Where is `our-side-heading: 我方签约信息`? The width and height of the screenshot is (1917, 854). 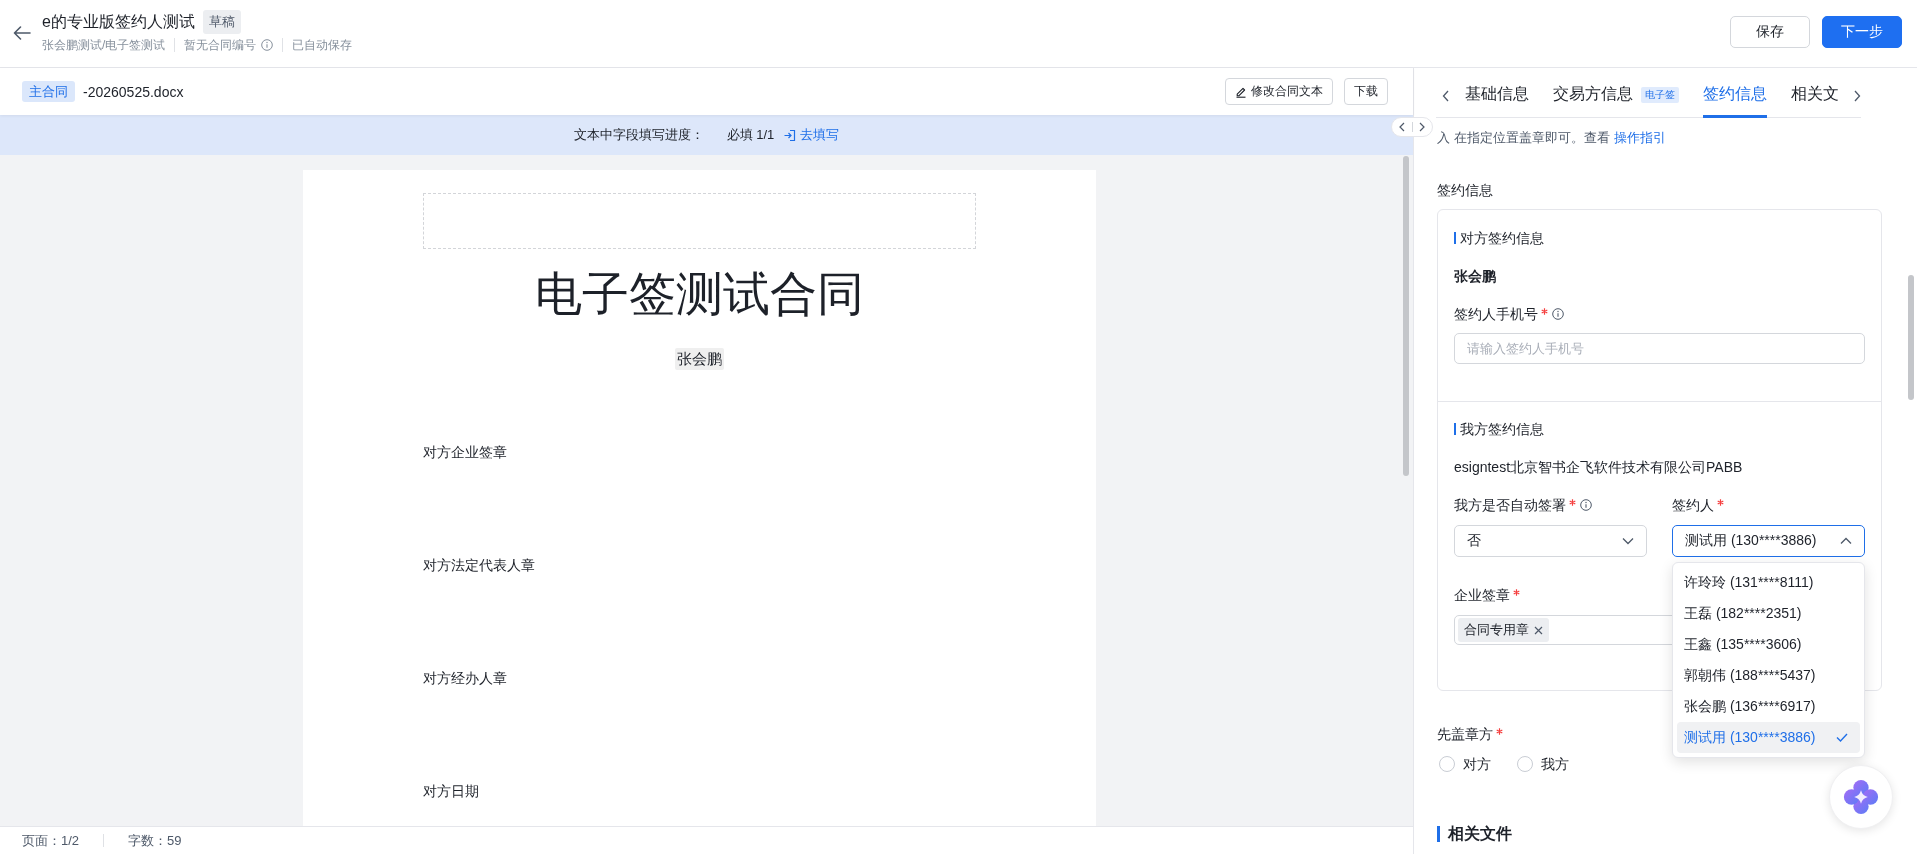 our-side-heading: 我方签约信息 is located at coordinates (1499, 429).